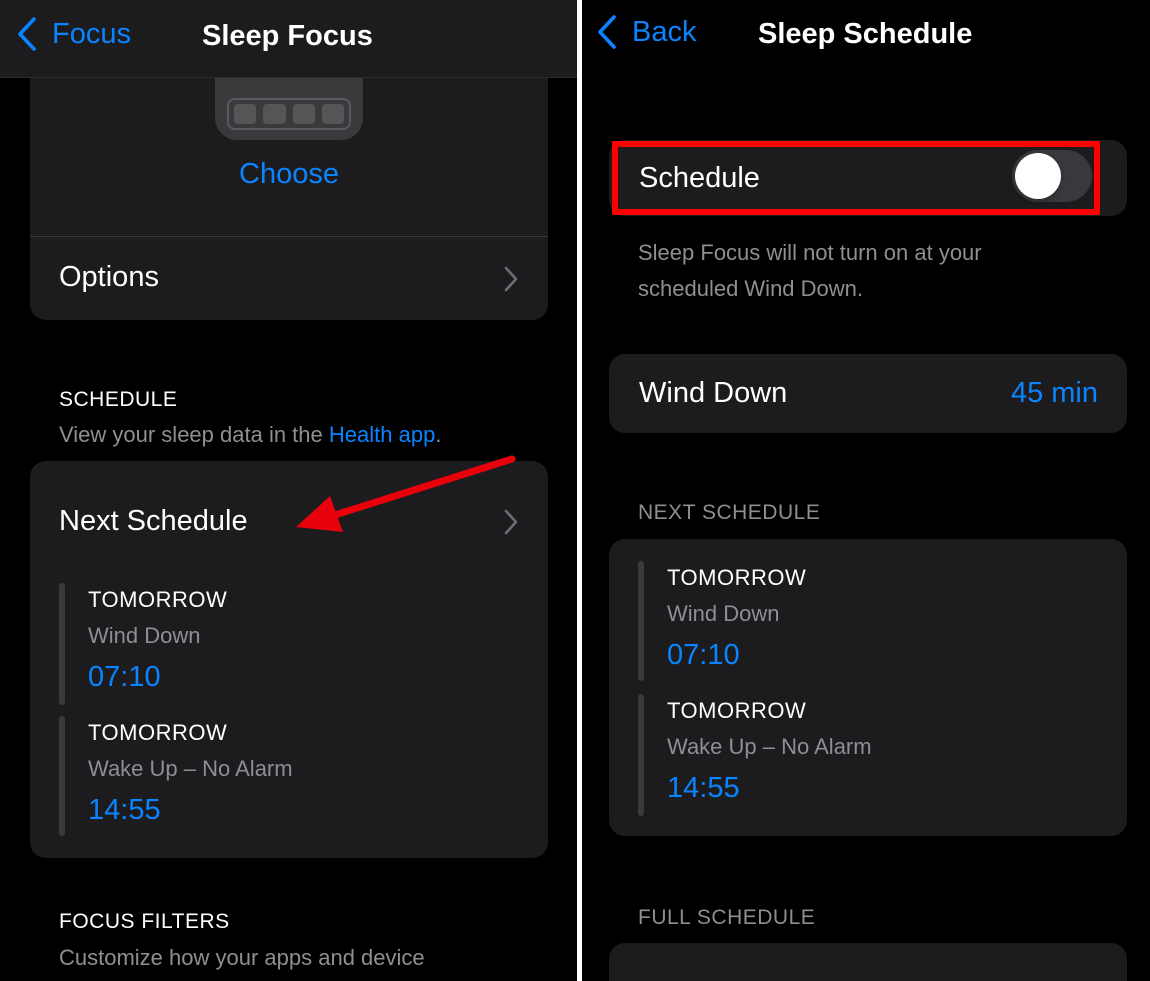 This screenshot has width=1150, height=981. I want to click on wind-down-value: 45 min, so click(1054, 393).